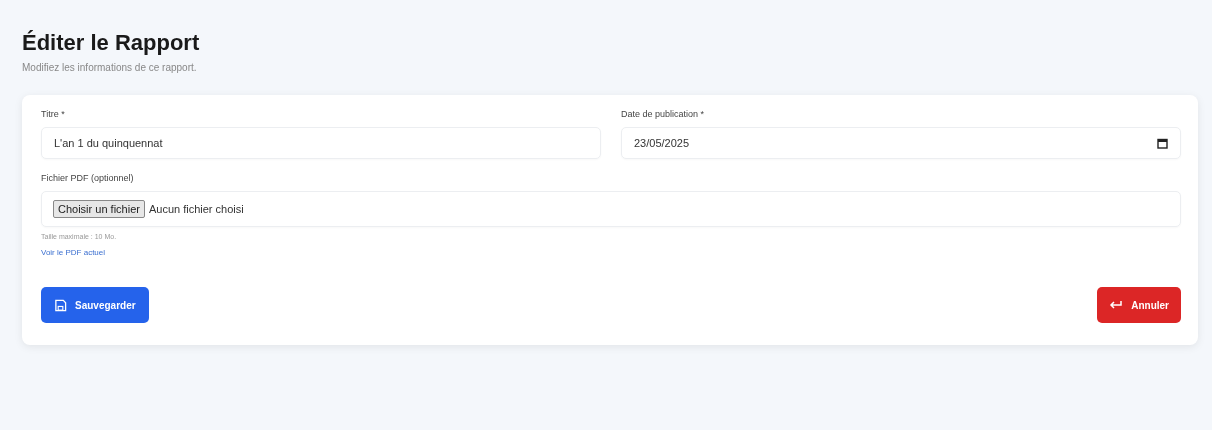  Describe the element at coordinates (73, 252) in the screenshot. I see `view-pdf-link: Voir le PDF actuel` at that location.